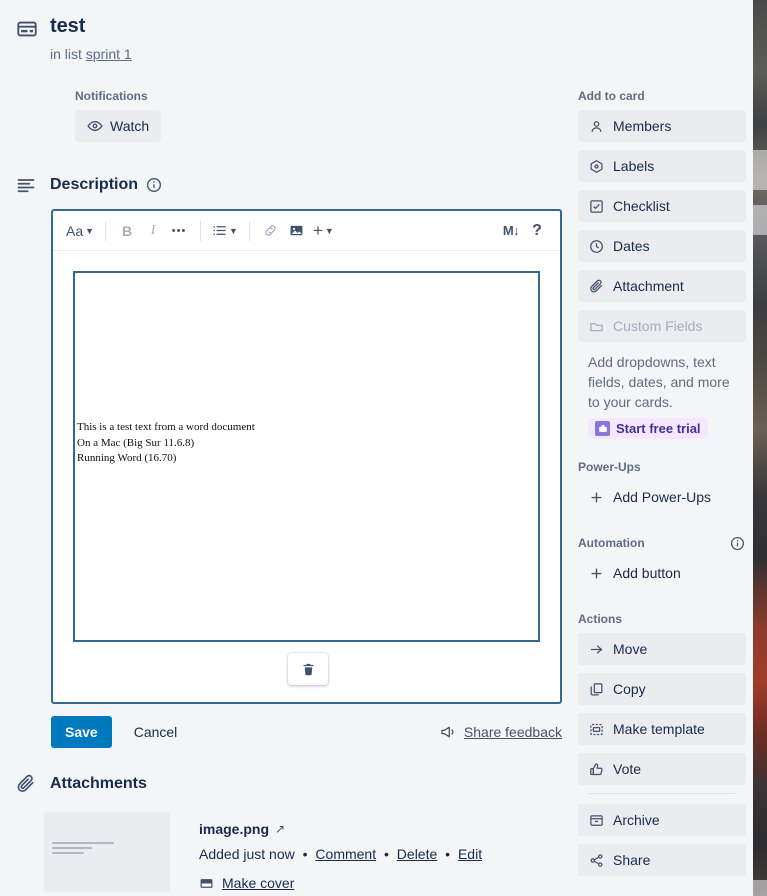 The height and width of the screenshot is (896, 767). Describe the element at coordinates (627, 769) in the screenshot. I see `sidebar-item-label: Vote` at that location.